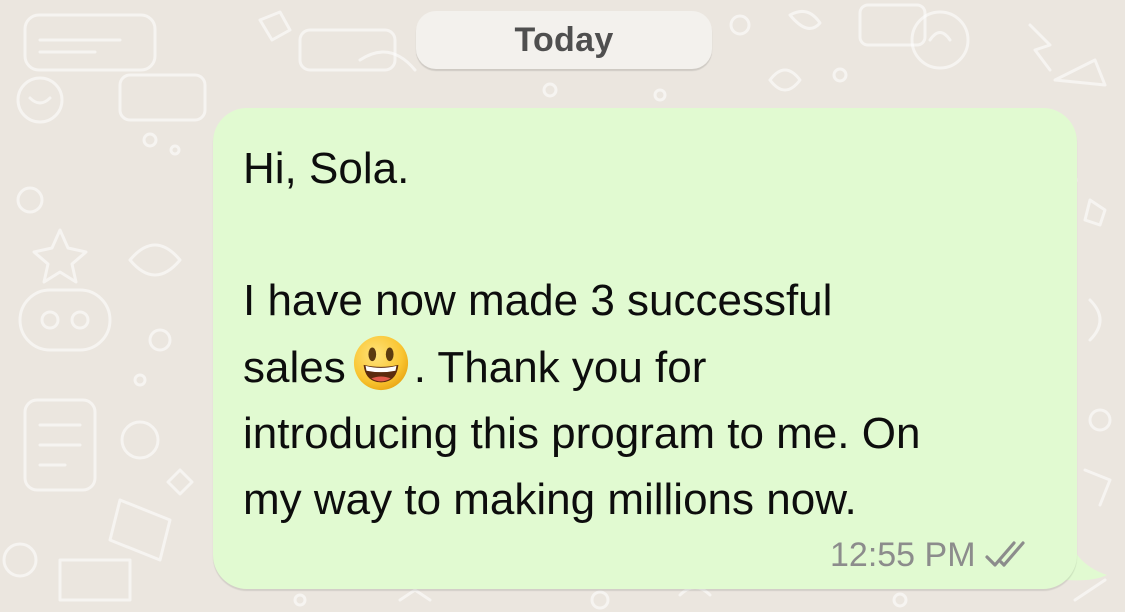 This screenshot has width=1125, height=612. Describe the element at coordinates (380, 363) in the screenshot. I see `grinning-face-with-big-eyes-emoji` at that location.